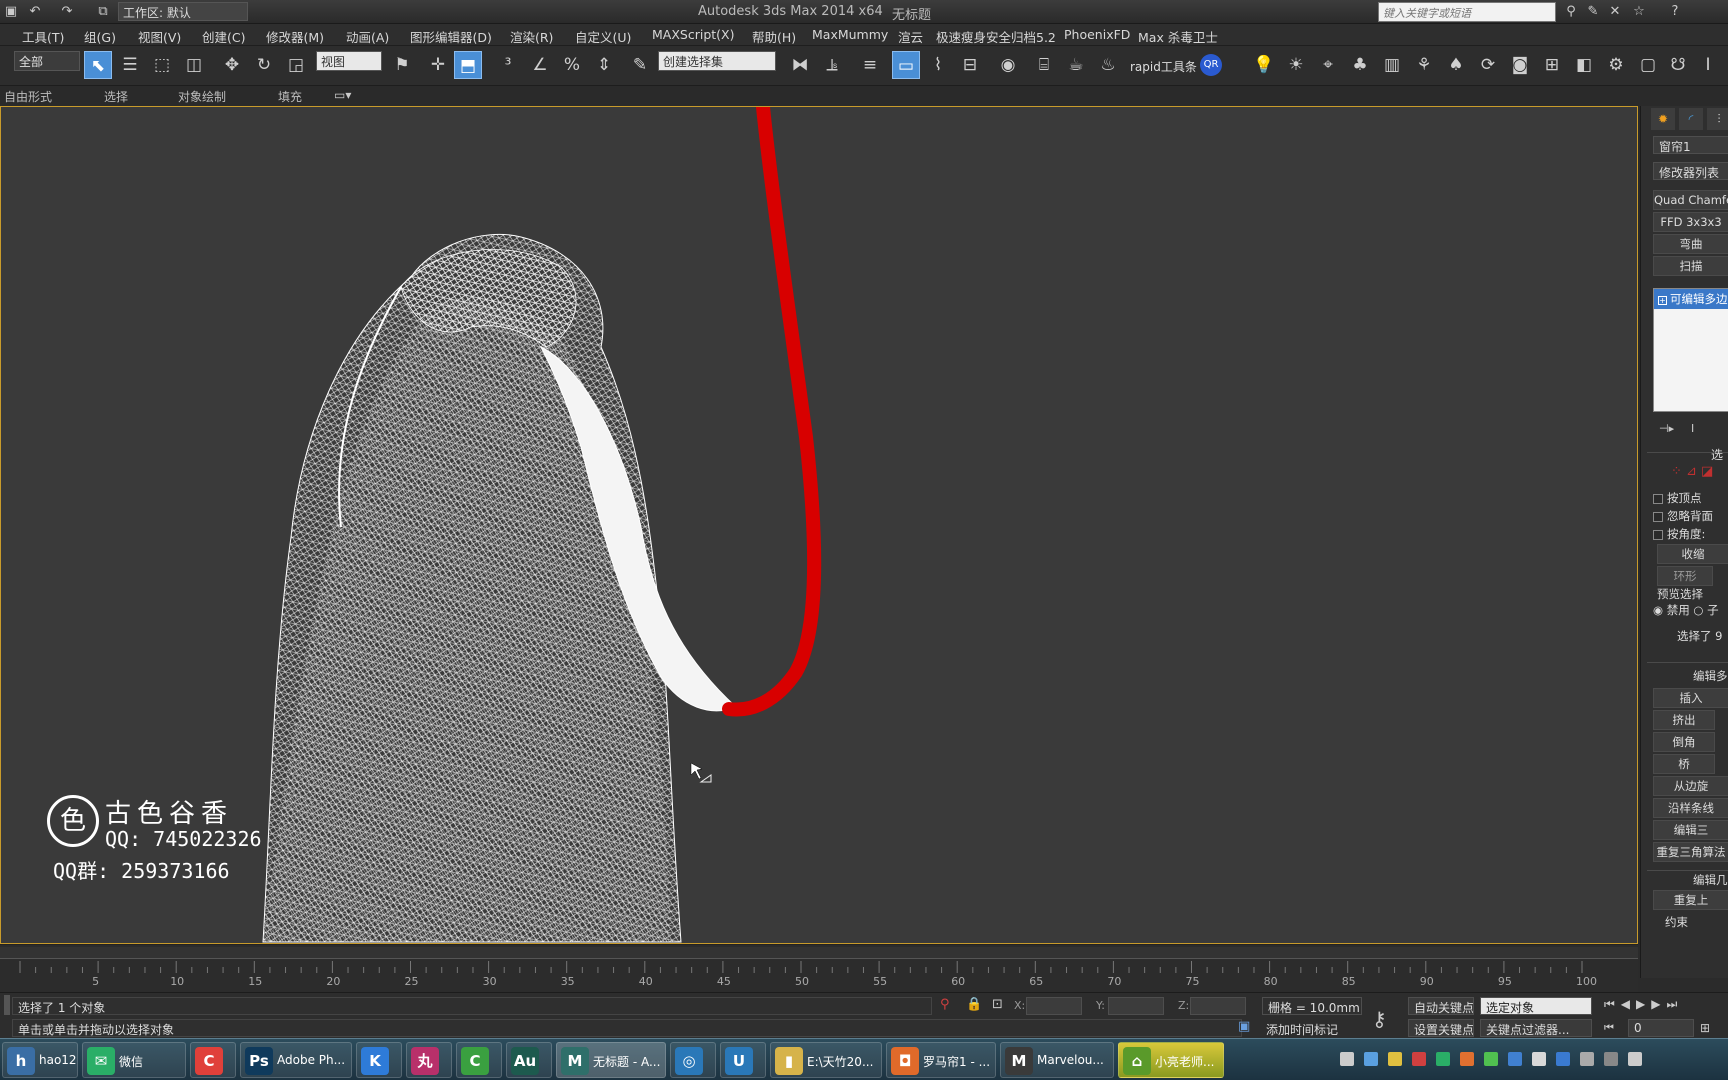 The image size is (1728, 1080). I want to click on bevel-button: 倒角, so click(1684, 742).